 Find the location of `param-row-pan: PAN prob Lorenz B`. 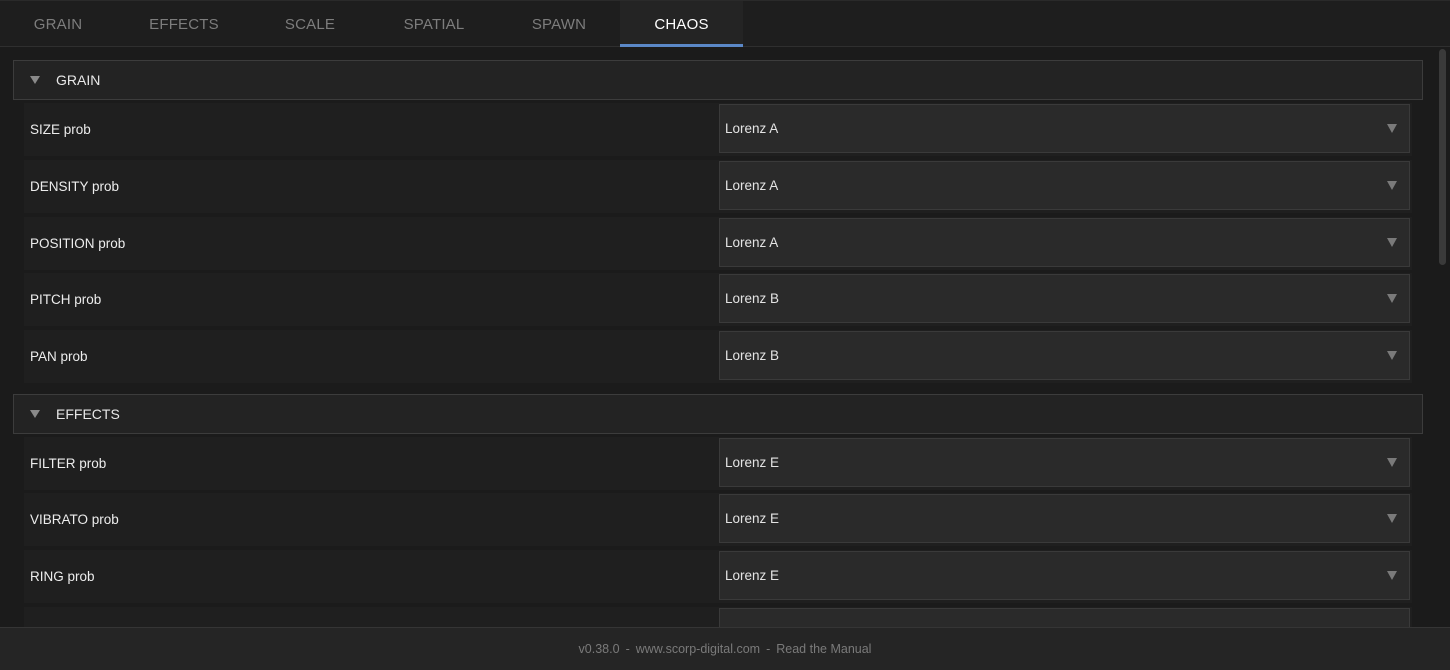

param-row-pan: PAN prob Lorenz B is located at coordinates (718, 356).